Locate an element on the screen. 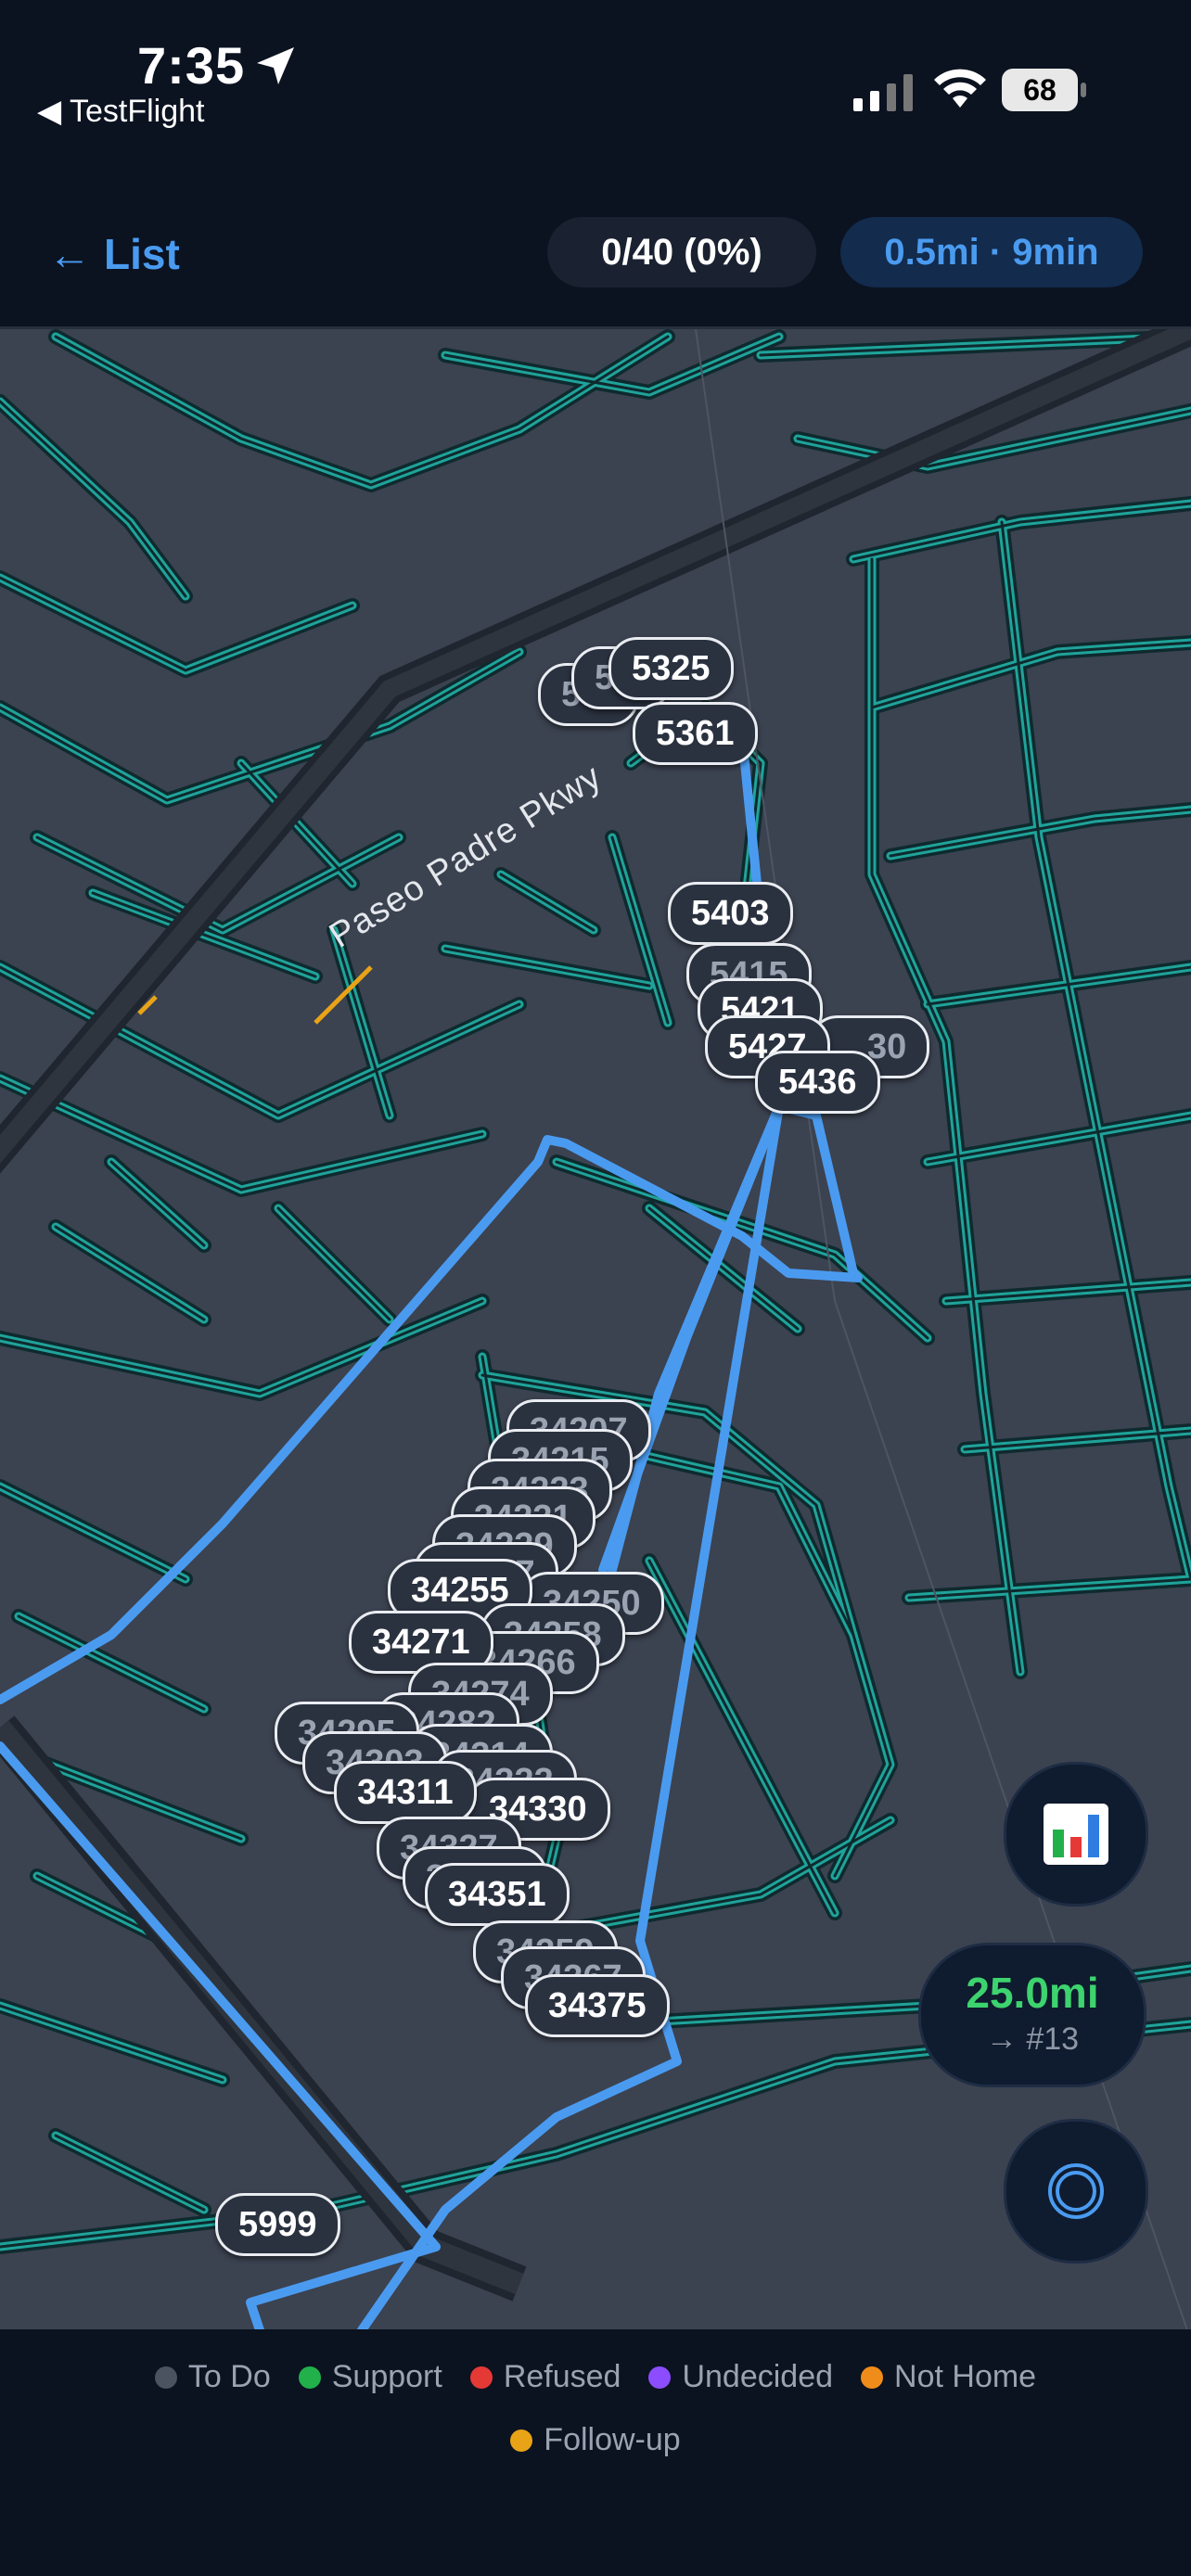 Image resolution: width=1191 pixels, height=2576 pixels. address-marker: 34375 is located at coordinates (597, 2006).